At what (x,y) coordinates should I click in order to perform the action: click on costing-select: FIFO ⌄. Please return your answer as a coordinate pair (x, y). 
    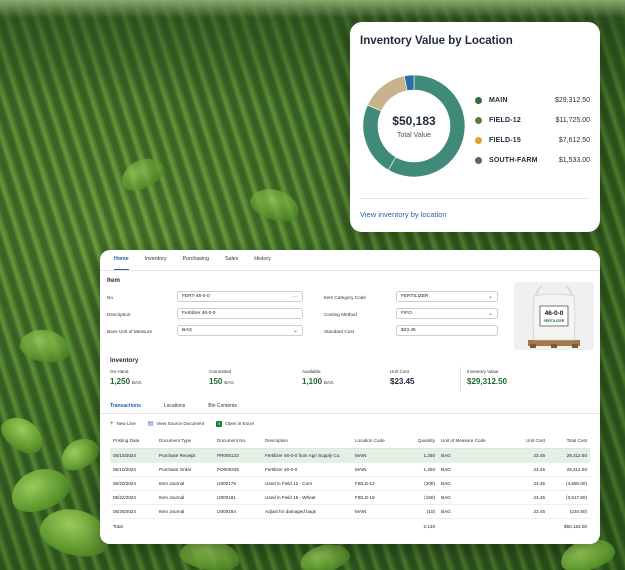
    Looking at the image, I should click on (447, 313).